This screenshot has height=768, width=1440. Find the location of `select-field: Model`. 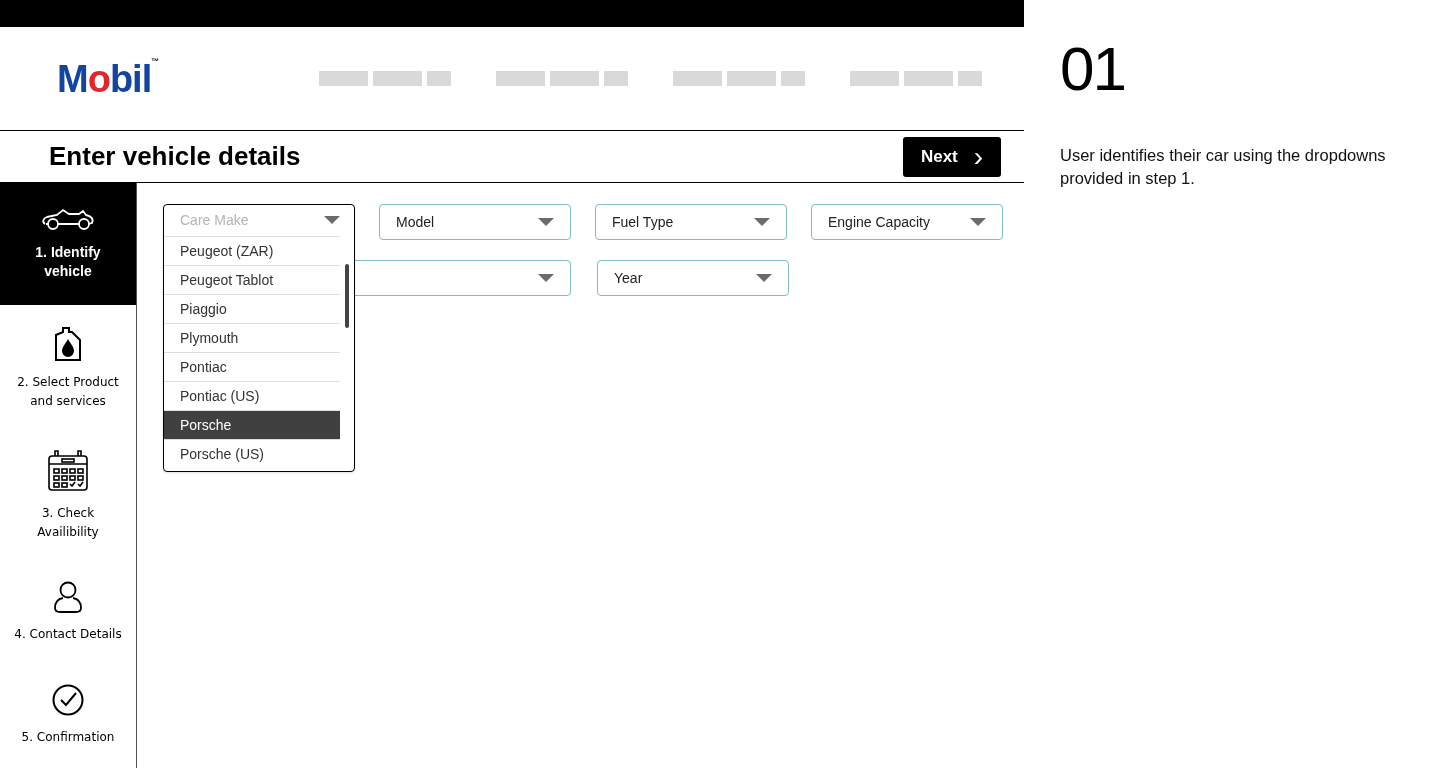

select-field: Model is located at coordinates (475, 222).